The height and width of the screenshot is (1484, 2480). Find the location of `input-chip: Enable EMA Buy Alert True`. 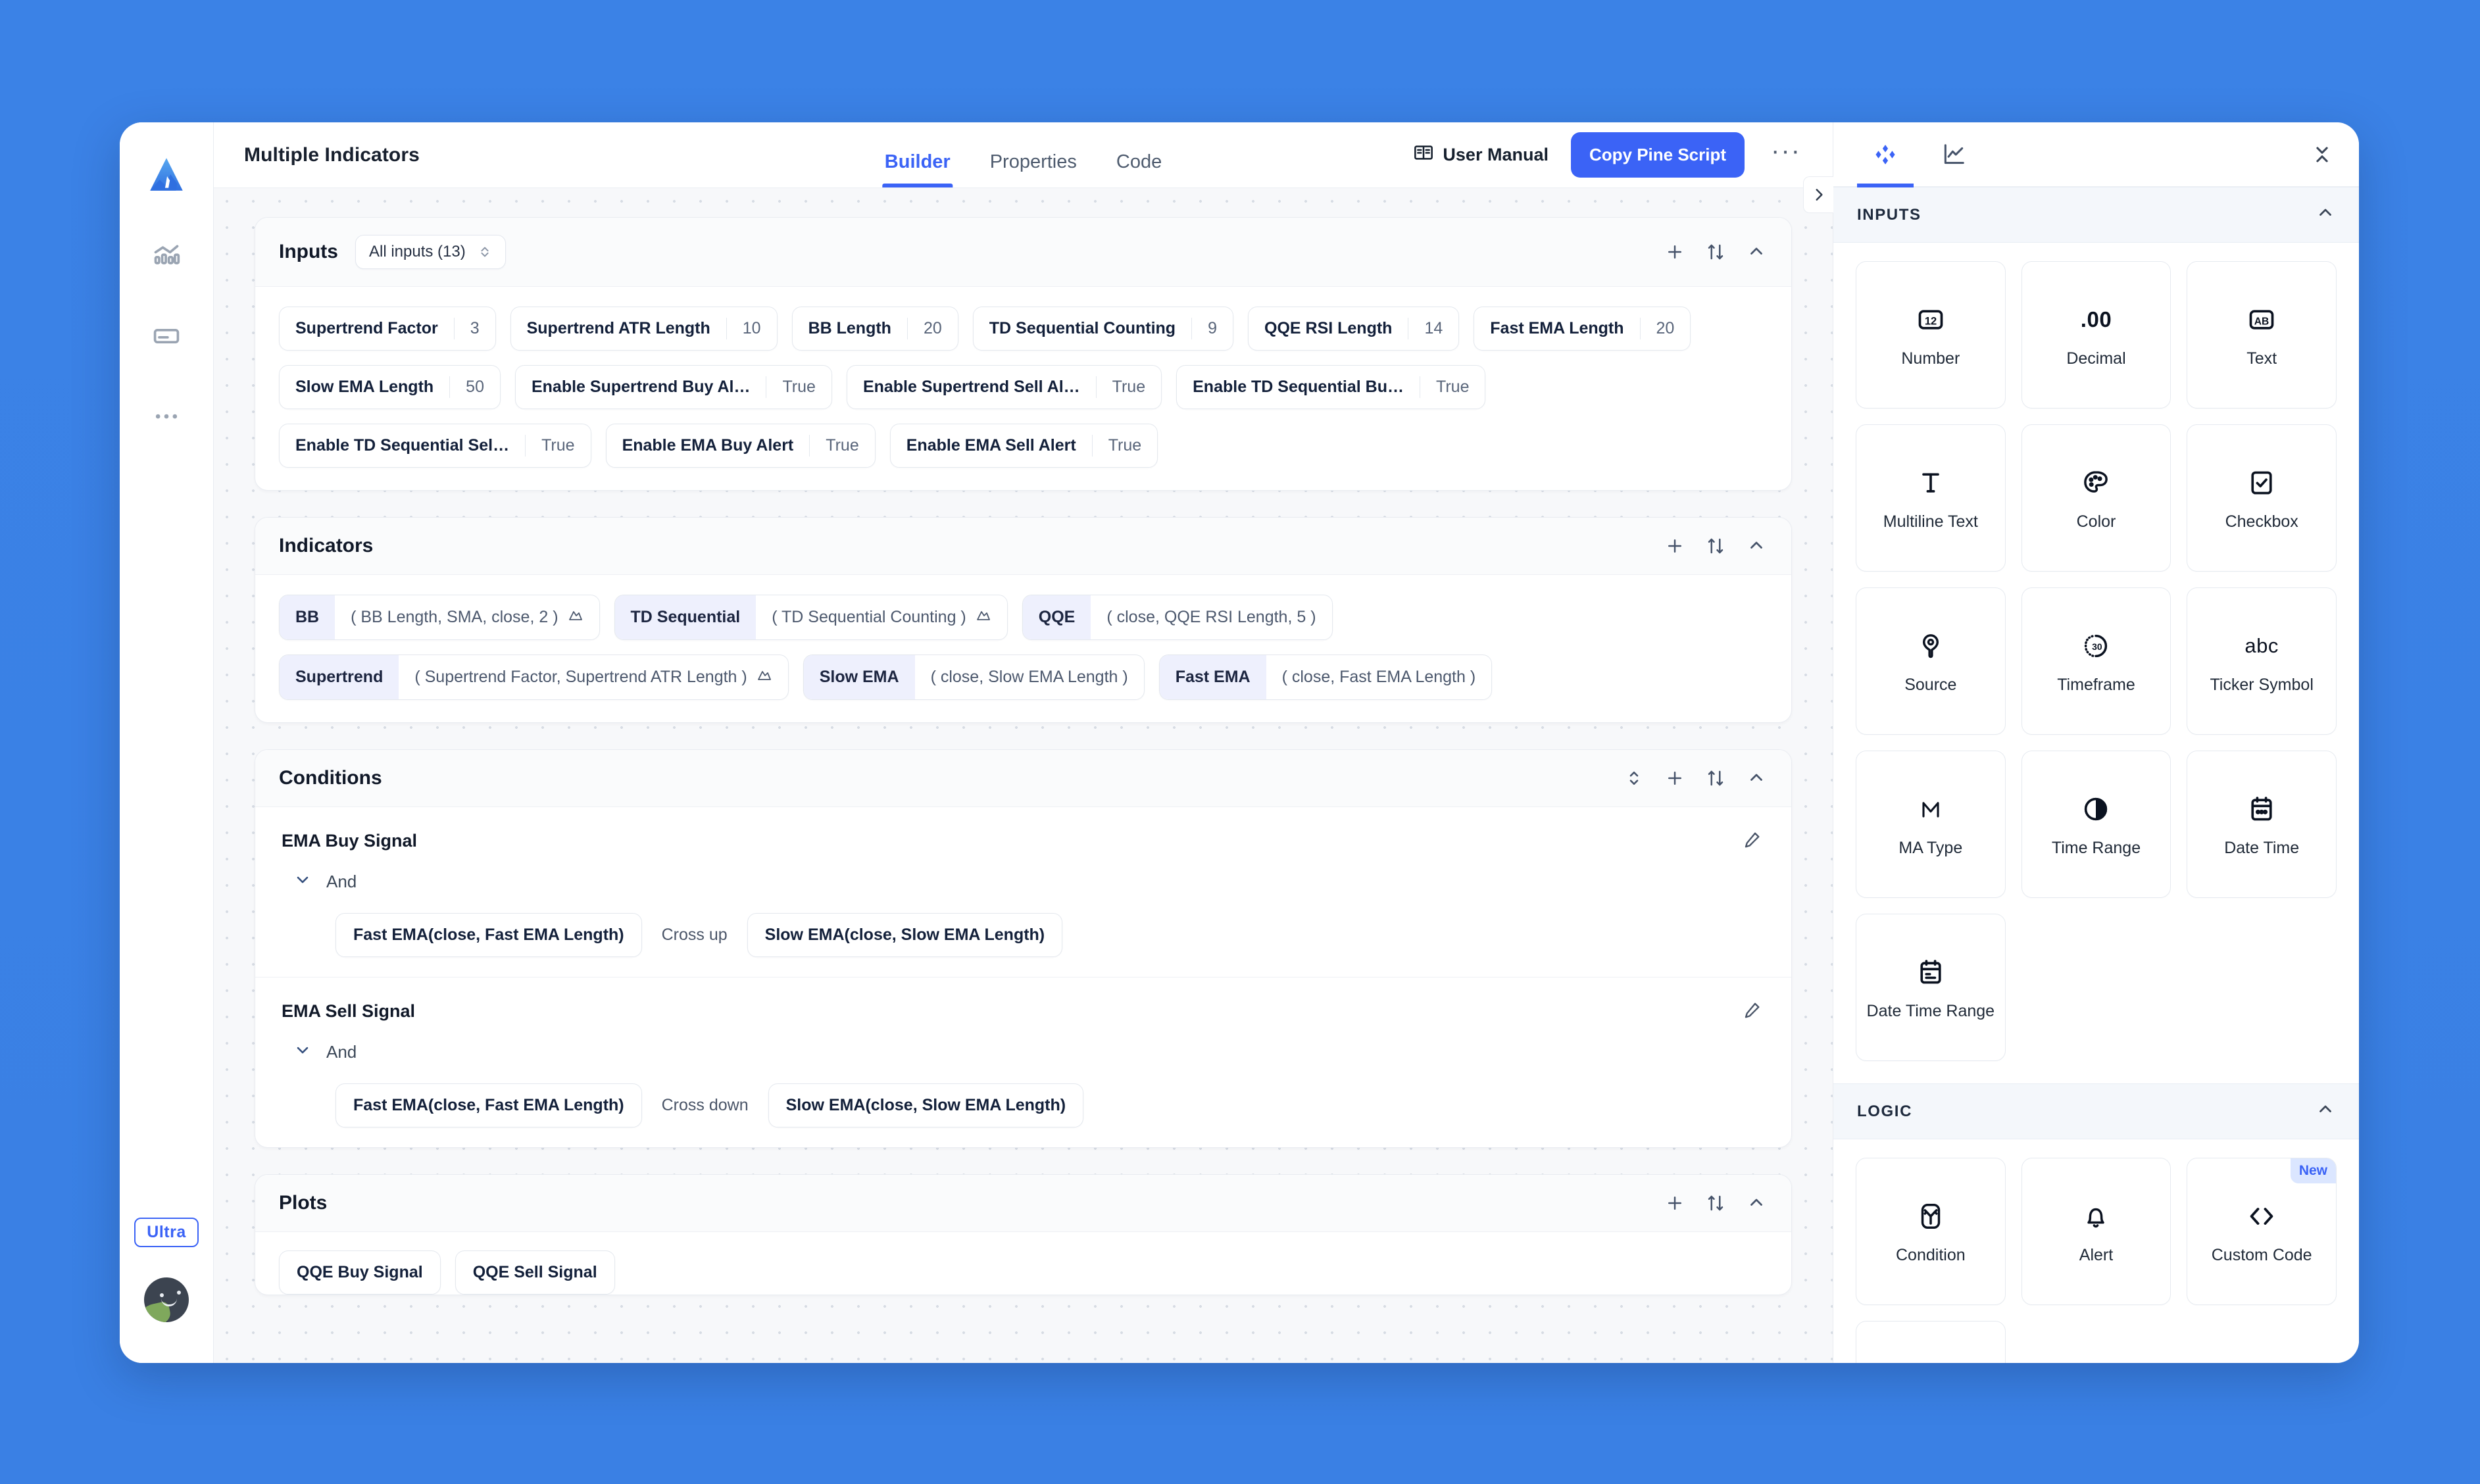

input-chip: Enable EMA Buy Alert True is located at coordinates (740, 446).